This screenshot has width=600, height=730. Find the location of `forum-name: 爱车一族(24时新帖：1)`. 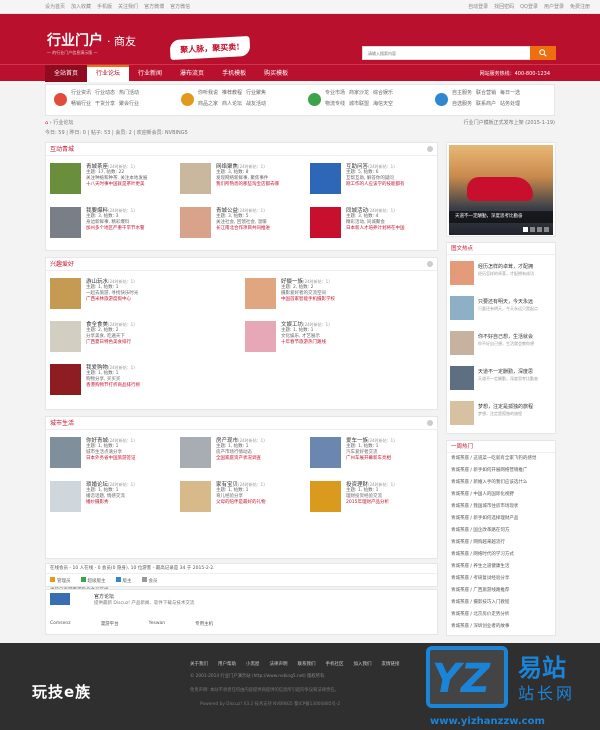

forum-name: 爱车一族(24时新帖：1) is located at coordinates (370, 440).